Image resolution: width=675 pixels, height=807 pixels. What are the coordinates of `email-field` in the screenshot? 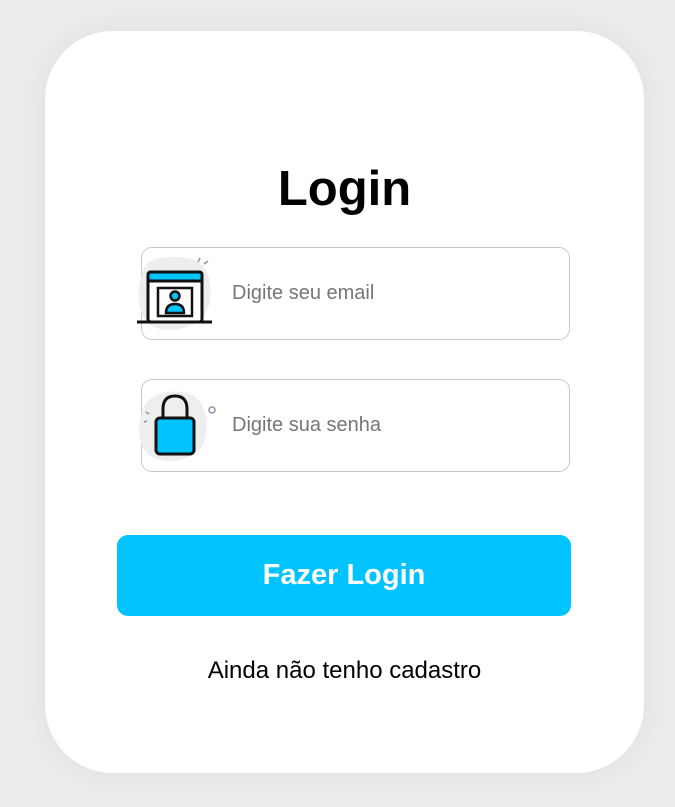 It's located at (353, 293).